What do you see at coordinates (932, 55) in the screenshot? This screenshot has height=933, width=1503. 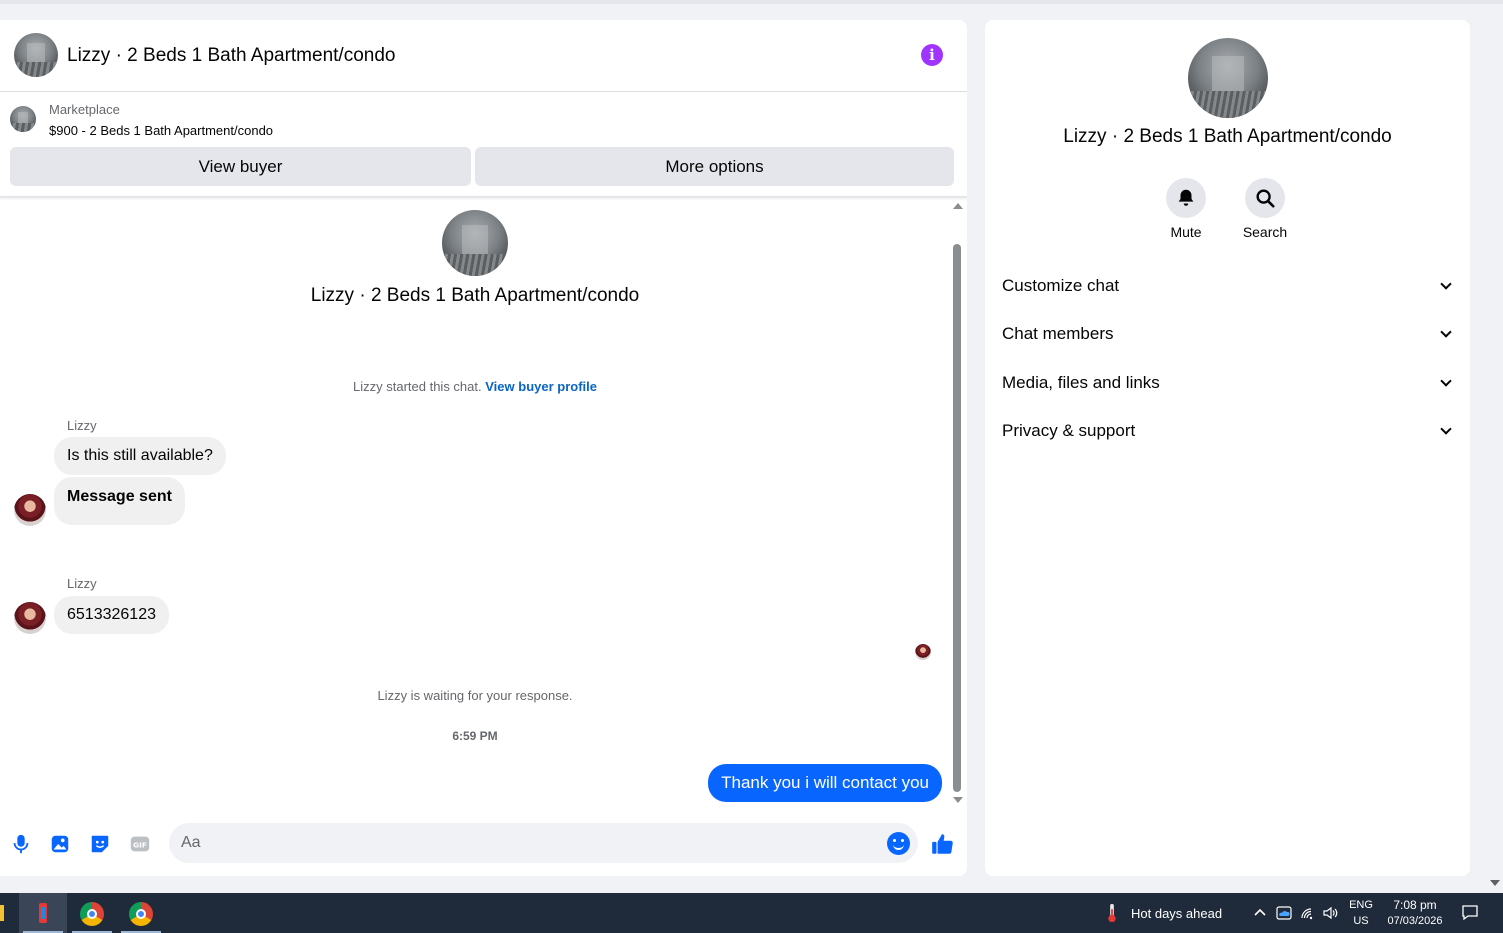 I see `info-icon: i` at bounding box center [932, 55].